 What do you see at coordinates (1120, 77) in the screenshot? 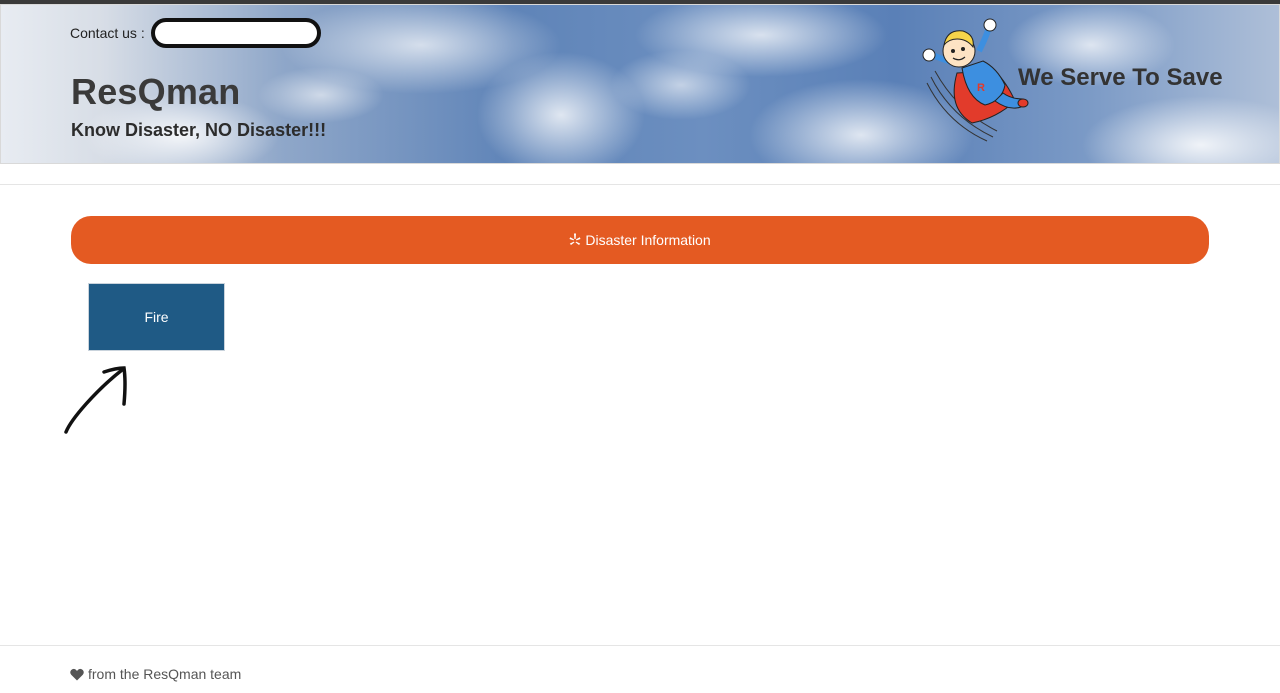
I see `motto: We Serve To Save` at bounding box center [1120, 77].